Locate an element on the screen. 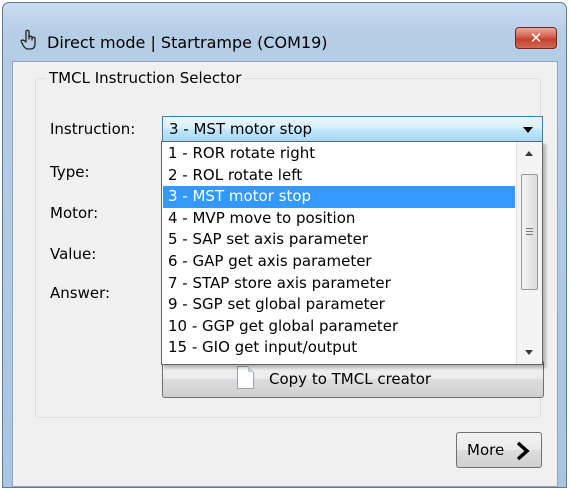 This screenshot has width=571, height=490. window-title: Direct mode | Startrampe (COM19) is located at coordinates (187, 42).